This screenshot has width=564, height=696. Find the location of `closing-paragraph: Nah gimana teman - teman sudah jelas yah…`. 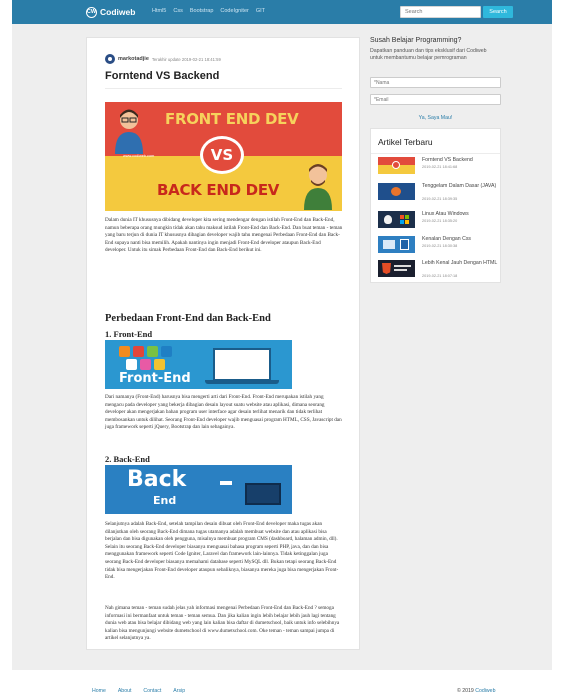

closing-paragraph: Nah gimana teman - teman sudah jelas yah… is located at coordinates (222, 623).